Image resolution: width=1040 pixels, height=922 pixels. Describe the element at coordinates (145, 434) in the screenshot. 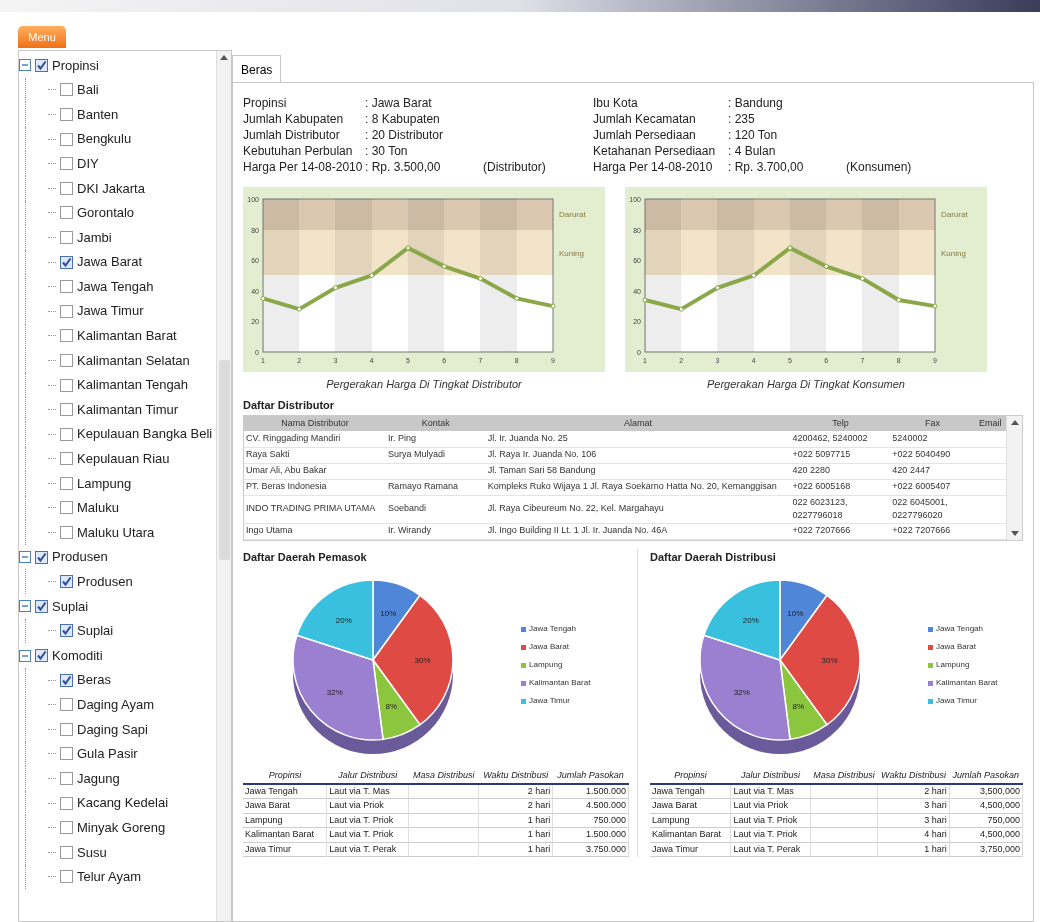

I see `tree-item: Kepulauan Bangka Beli` at that location.